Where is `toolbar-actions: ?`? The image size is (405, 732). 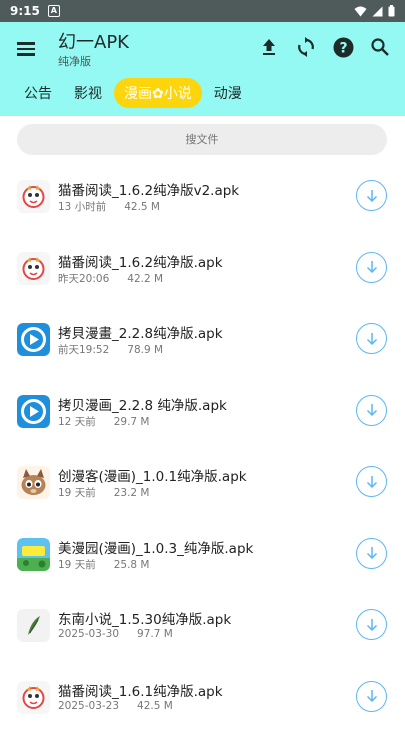 toolbar-actions: ? is located at coordinates (324, 47).